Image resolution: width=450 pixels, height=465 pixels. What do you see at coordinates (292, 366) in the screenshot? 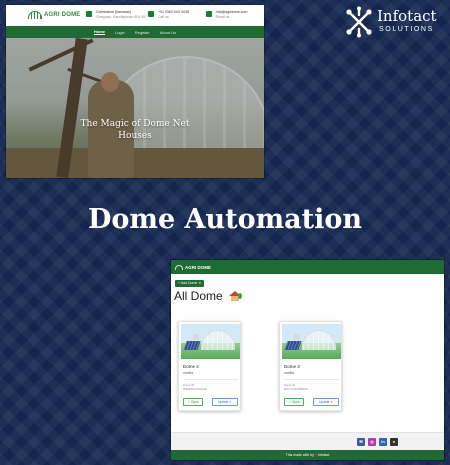
I see `dome-card-name: Dome 3` at bounding box center [292, 366].